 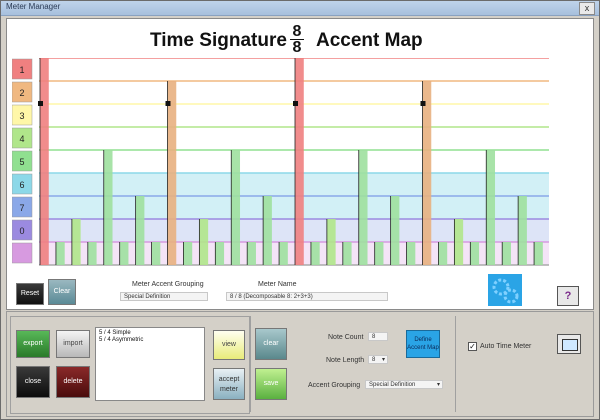 I want to click on export-button: export, so click(x=33, y=344).